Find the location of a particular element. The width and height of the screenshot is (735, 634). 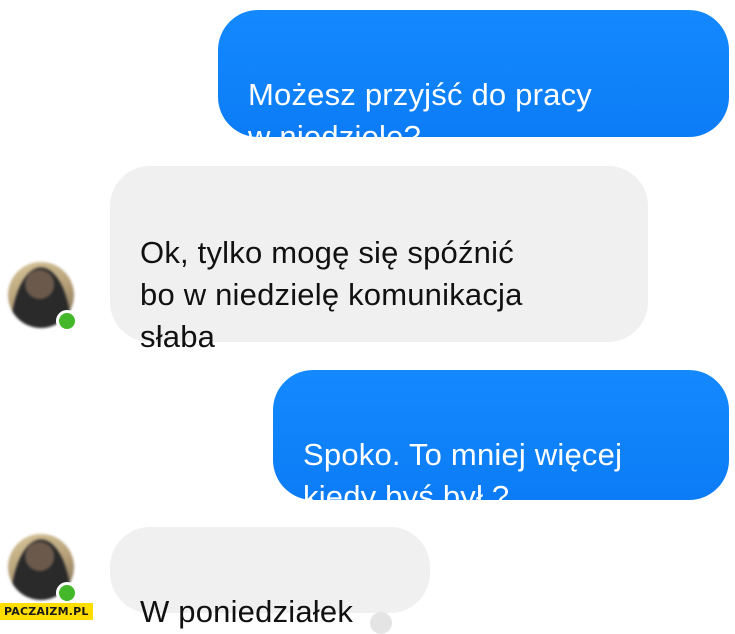

seen-indicator-icon is located at coordinates (381, 623).